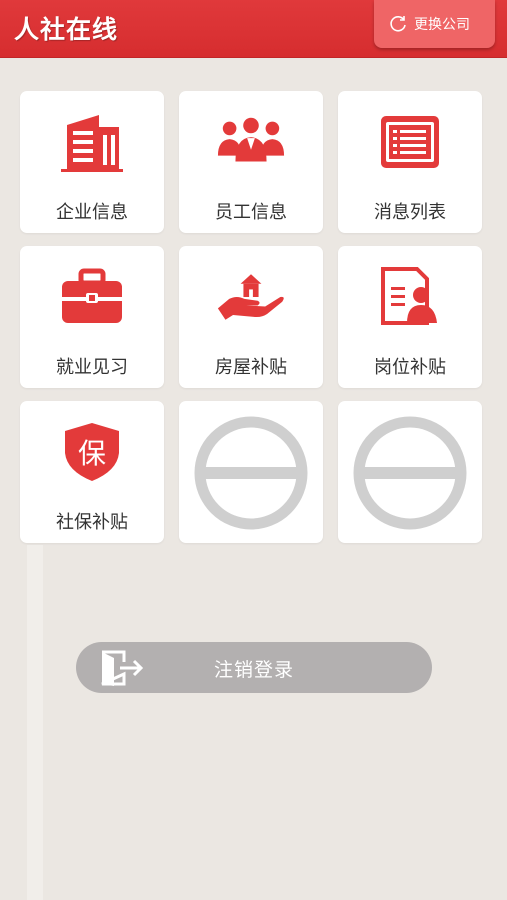  Describe the element at coordinates (92, 522) in the screenshot. I see `tile-label: 社保补贴` at that location.